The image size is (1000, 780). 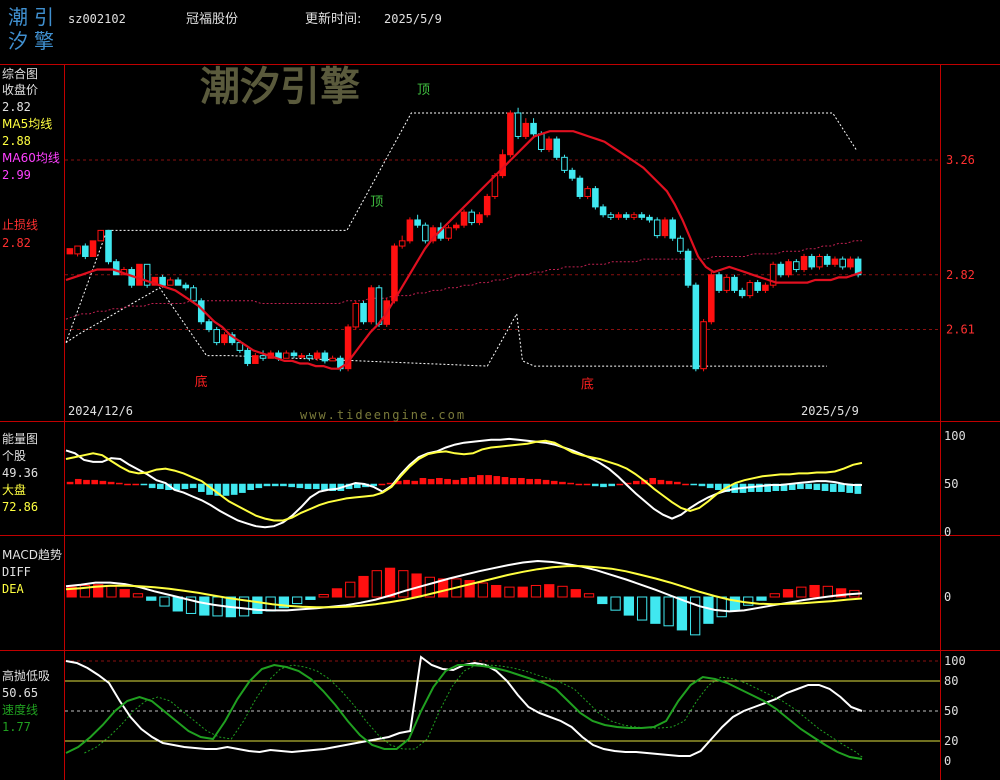 I want to click on logo-top: 潮引, so click(x=34, y=17).